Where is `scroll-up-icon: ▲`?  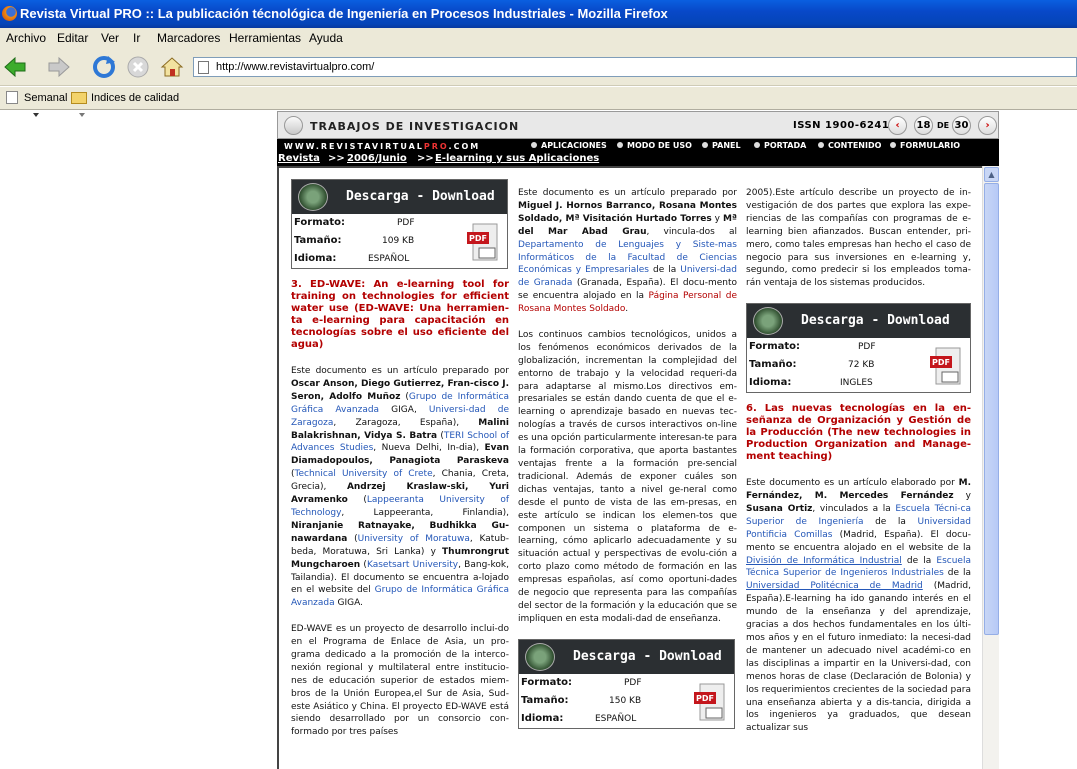
scroll-up-icon: ▲ is located at coordinates (991, 174).